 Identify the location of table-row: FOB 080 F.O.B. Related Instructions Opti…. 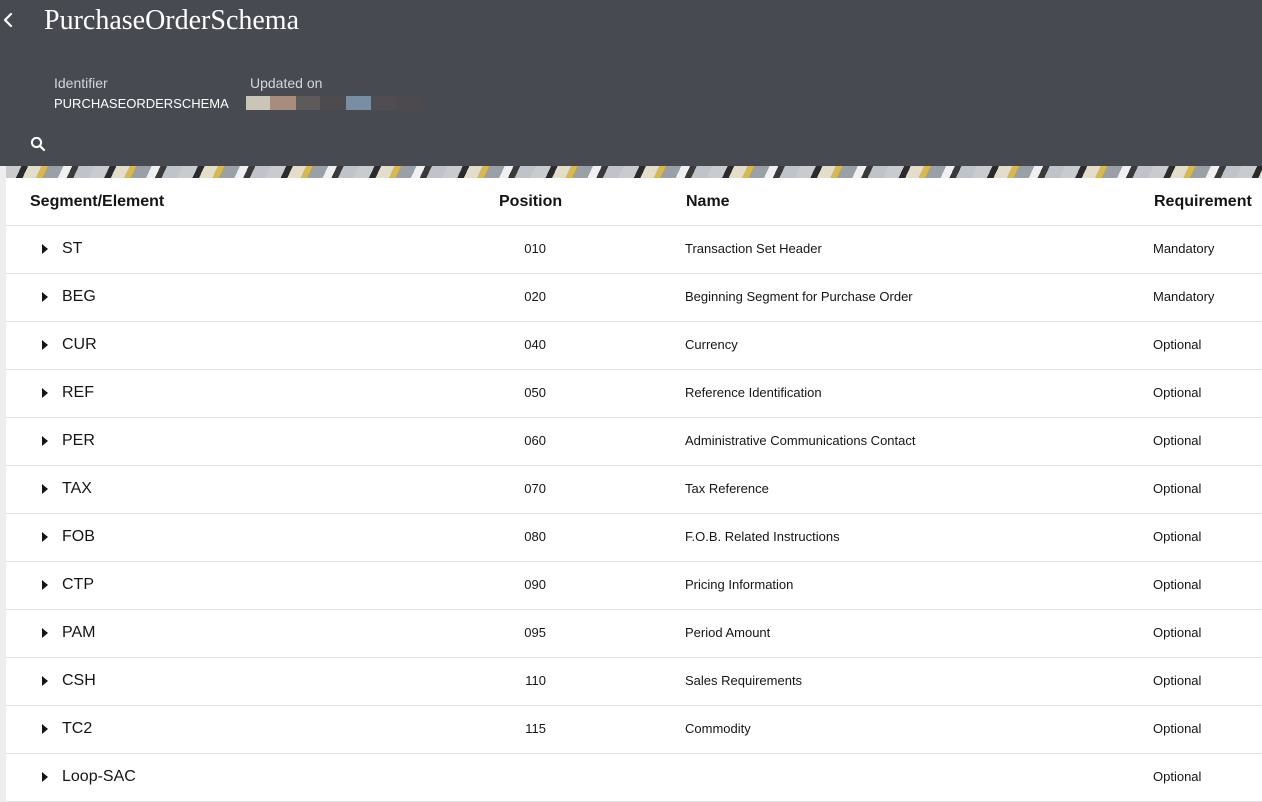
(634, 538).